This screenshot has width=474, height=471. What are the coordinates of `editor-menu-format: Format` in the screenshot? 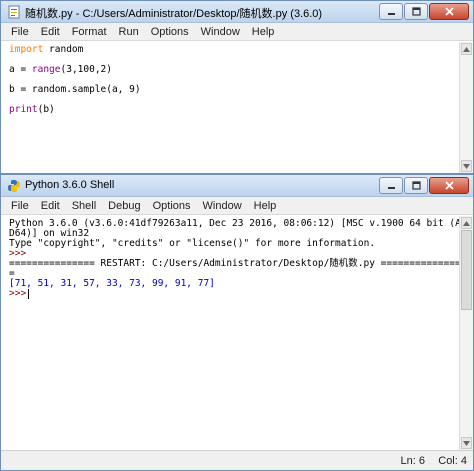 It's located at (89, 32).